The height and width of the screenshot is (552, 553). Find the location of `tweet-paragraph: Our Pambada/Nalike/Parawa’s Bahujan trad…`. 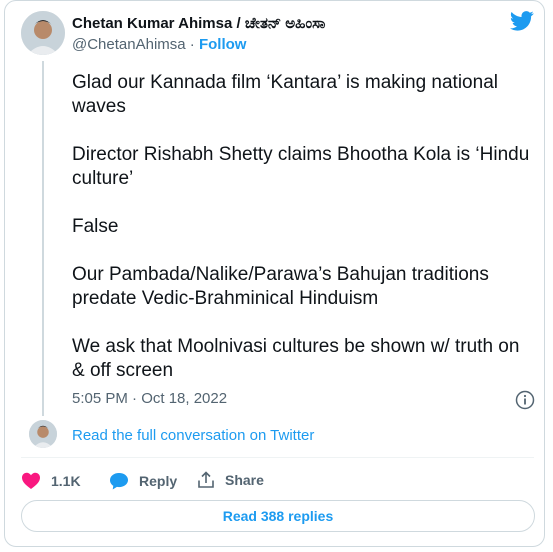

tweet-paragraph: Our Pambada/Nalike/Parawa’s Bahujan trad… is located at coordinates (280, 286).